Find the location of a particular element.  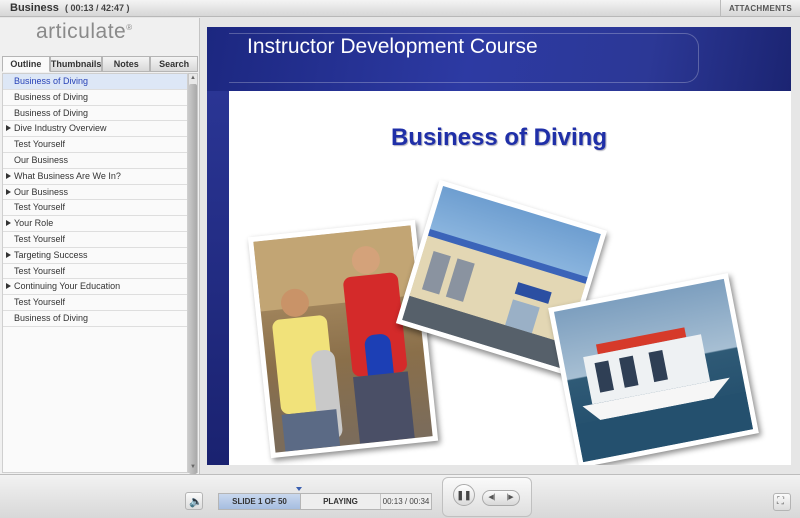

top-bar: Business ( 00:13 / 42:47 ) ATTACHMENTS is located at coordinates (400, 8).